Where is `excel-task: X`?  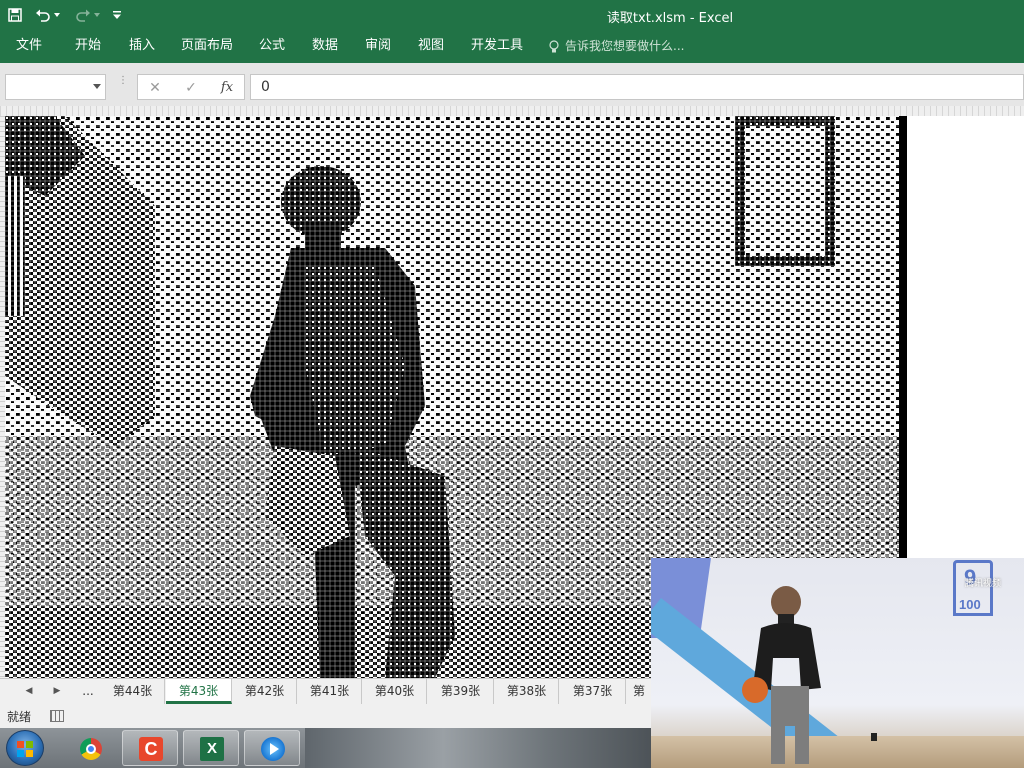
excel-task: X is located at coordinates (211, 748).